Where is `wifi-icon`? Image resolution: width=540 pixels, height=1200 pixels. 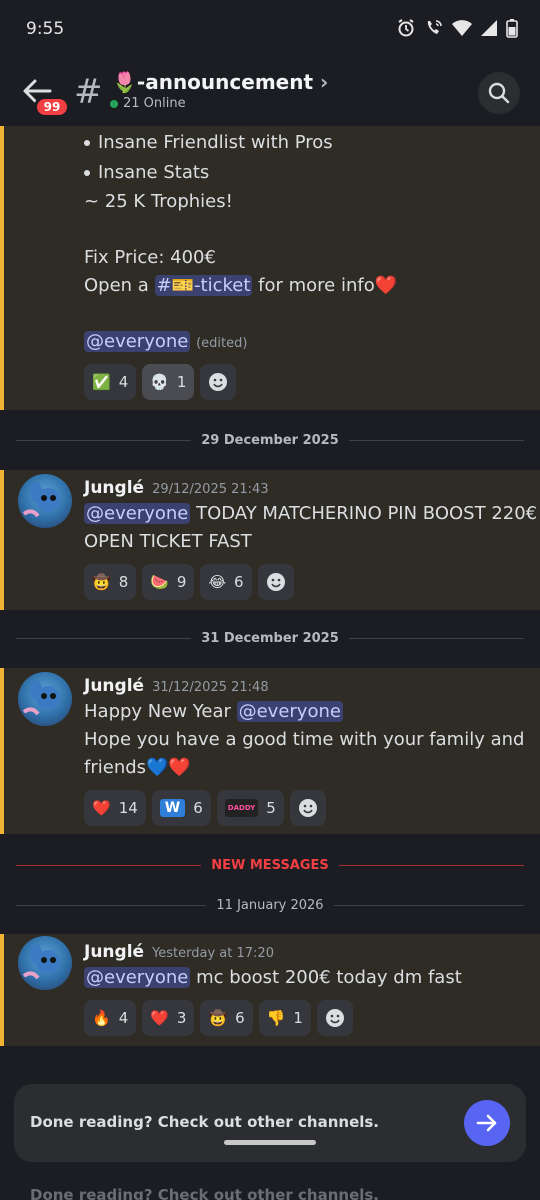 wifi-icon is located at coordinates (462, 28).